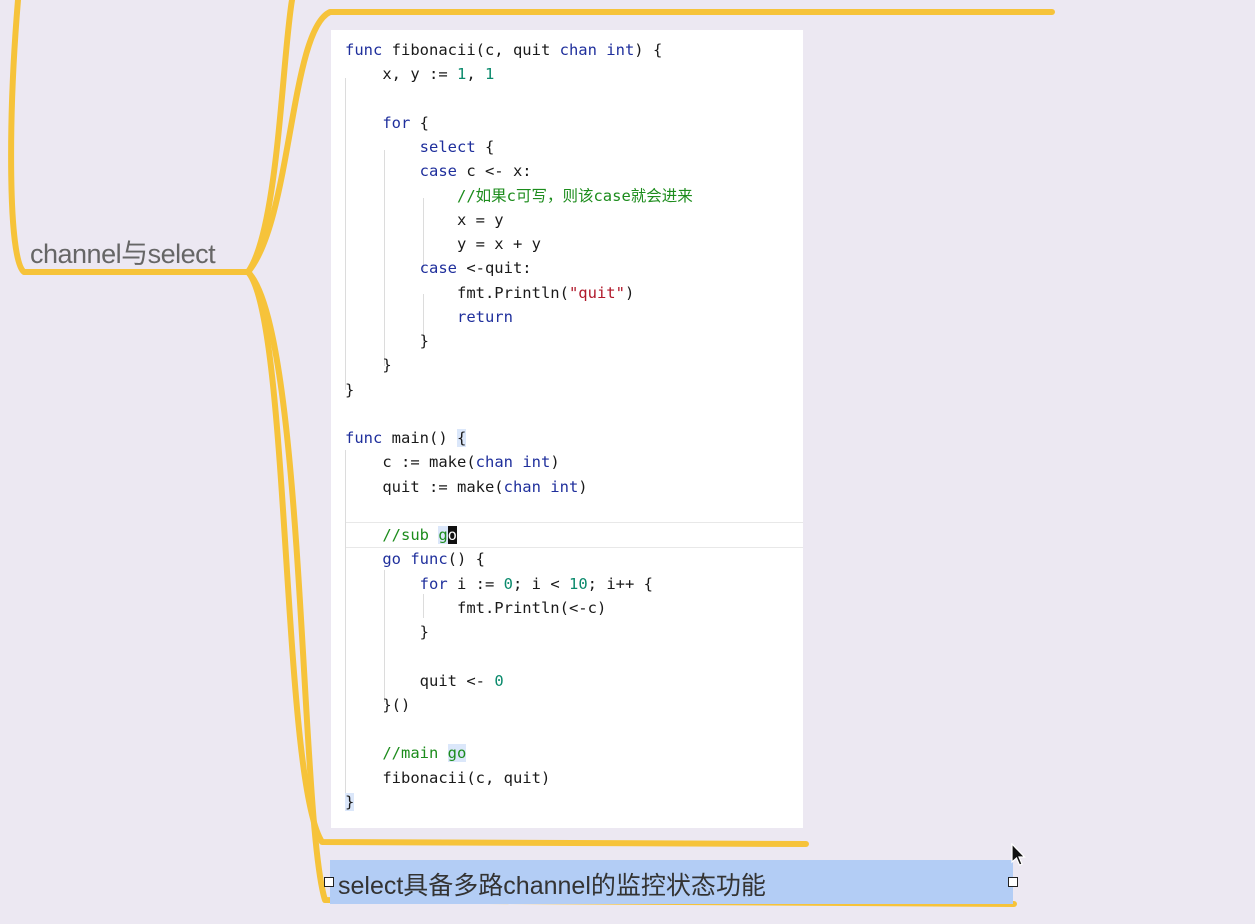 This screenshot has width=1255, height=924. I want to click on resize-handle-right, so click(1013, 882).